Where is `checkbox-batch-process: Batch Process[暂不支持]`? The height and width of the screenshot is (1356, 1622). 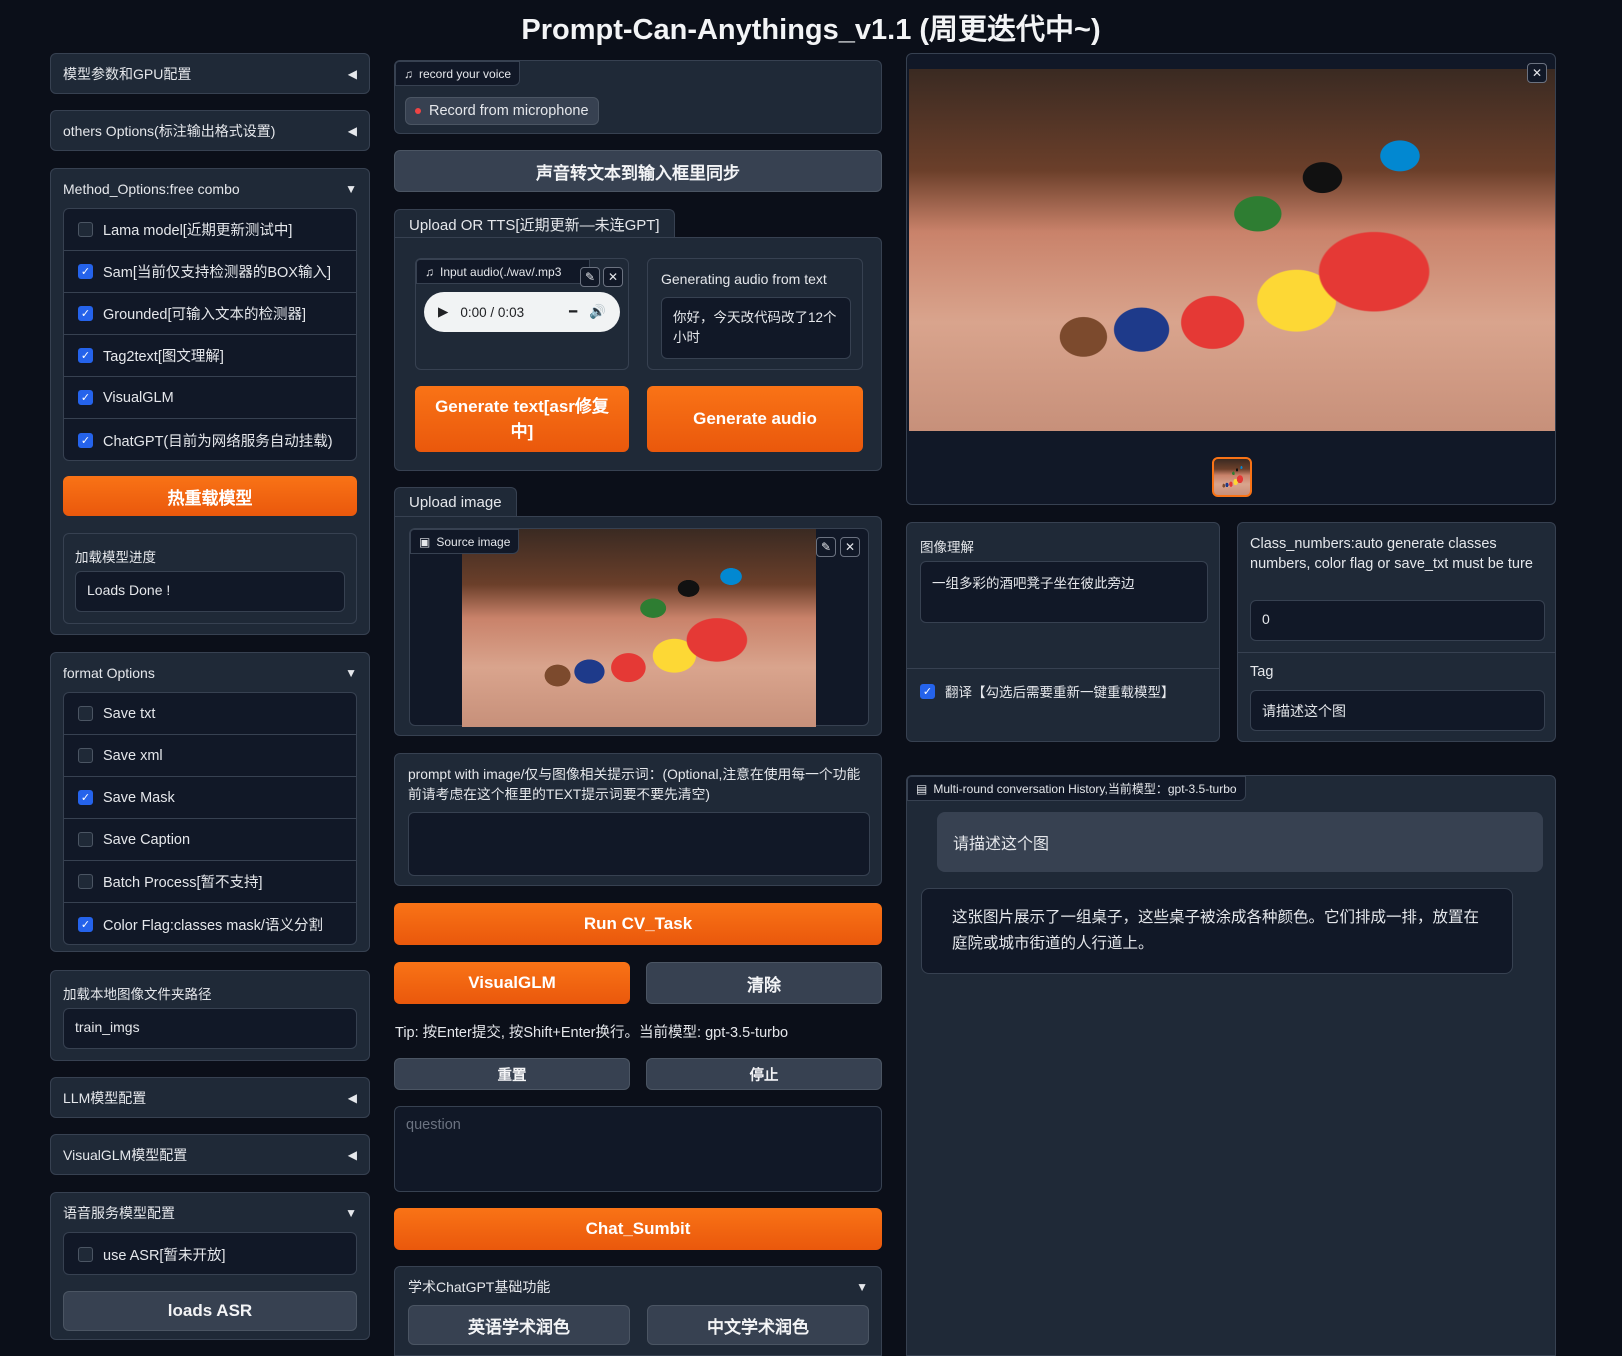 checkbox-batch-process: Batch Process[暂不支持] is located at coordinates (210, 882).